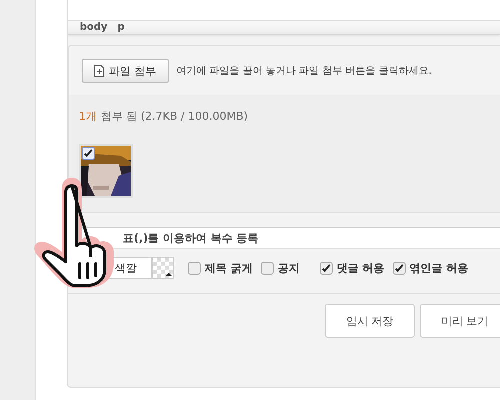 This screenshot has width=500, height=400. Describe the element at coordinates (174, 116) in the screenshot. I see `attach-summary: 첨부 됨 (2.7KB / 100.00MB)` at that location.